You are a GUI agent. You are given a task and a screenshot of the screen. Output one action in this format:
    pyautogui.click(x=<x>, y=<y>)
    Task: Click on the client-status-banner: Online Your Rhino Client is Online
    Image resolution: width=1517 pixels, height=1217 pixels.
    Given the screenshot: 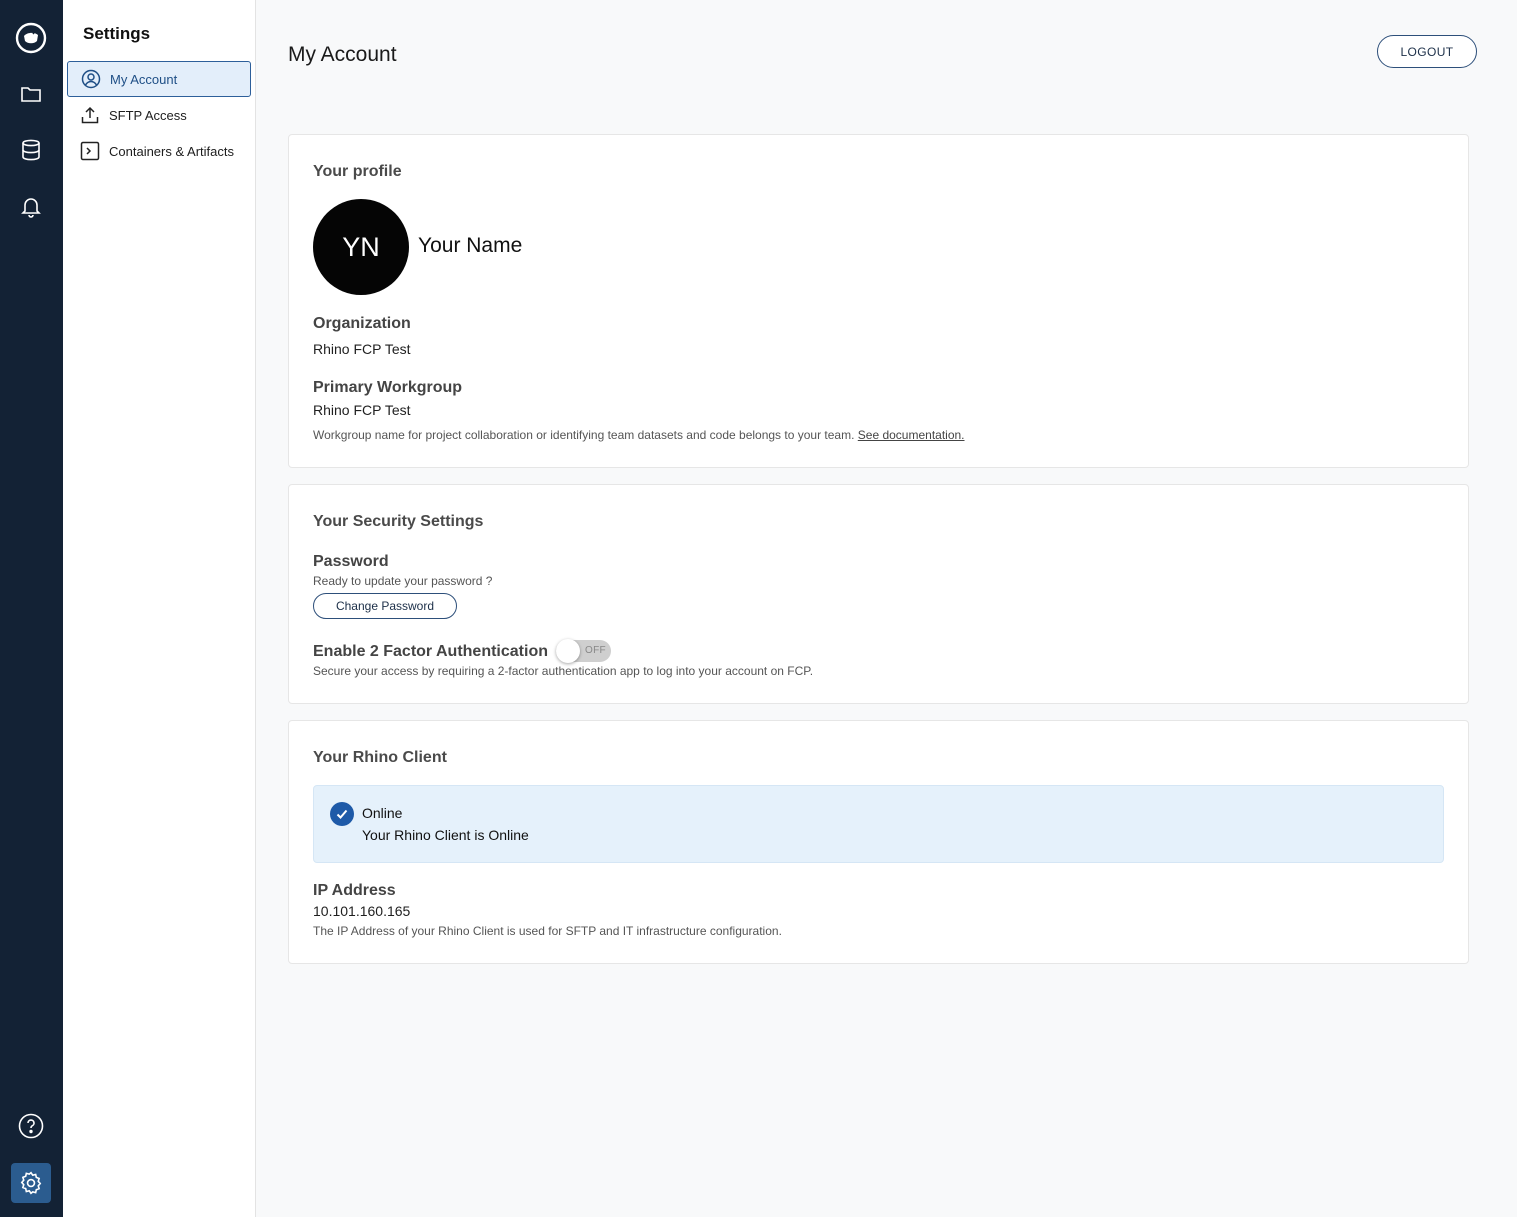 What is the action you would take?
    pyautogui.click(x=878, y=824)
    